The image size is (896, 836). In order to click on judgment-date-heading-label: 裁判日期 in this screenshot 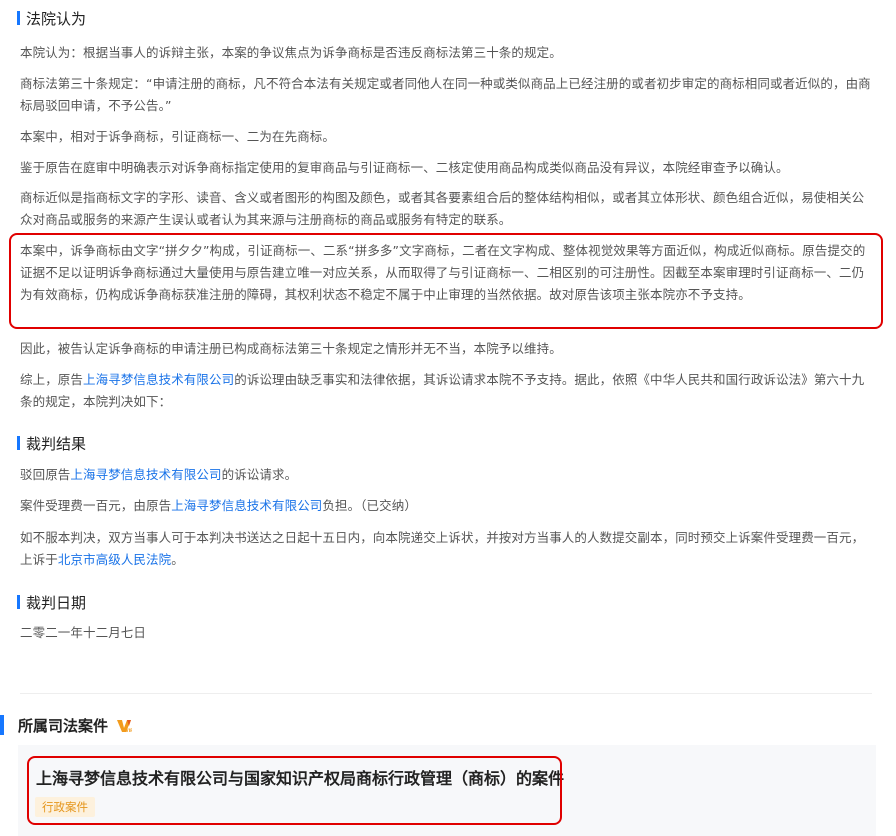, I will do `click(56, 602)`.